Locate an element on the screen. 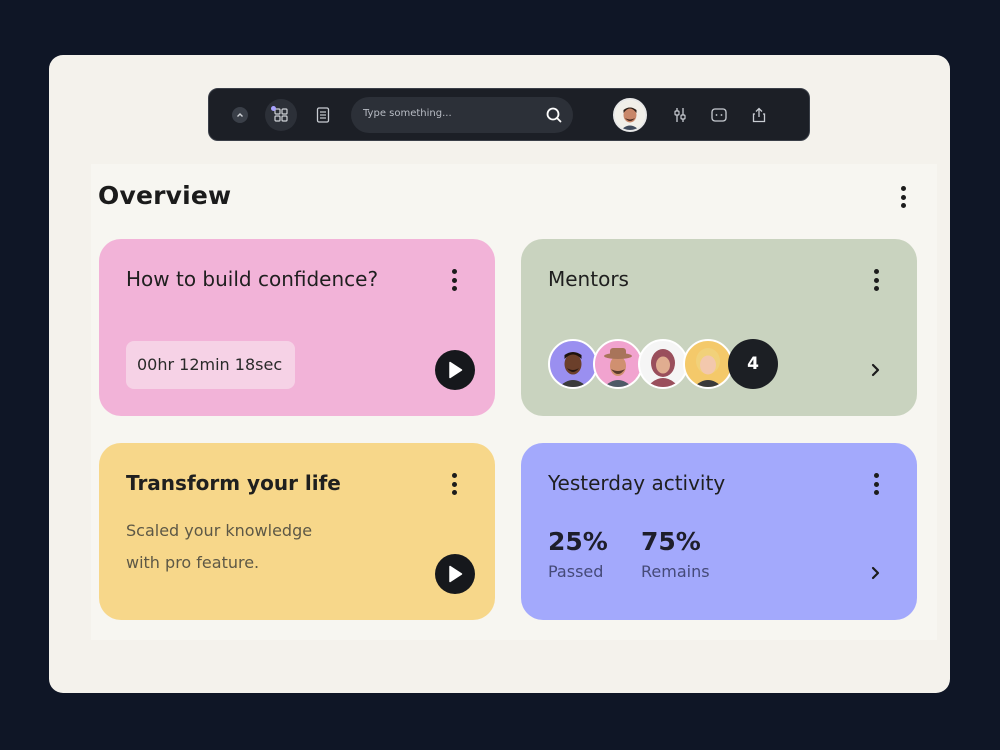  stat-label: Passed is located at coordinates (576, 571).